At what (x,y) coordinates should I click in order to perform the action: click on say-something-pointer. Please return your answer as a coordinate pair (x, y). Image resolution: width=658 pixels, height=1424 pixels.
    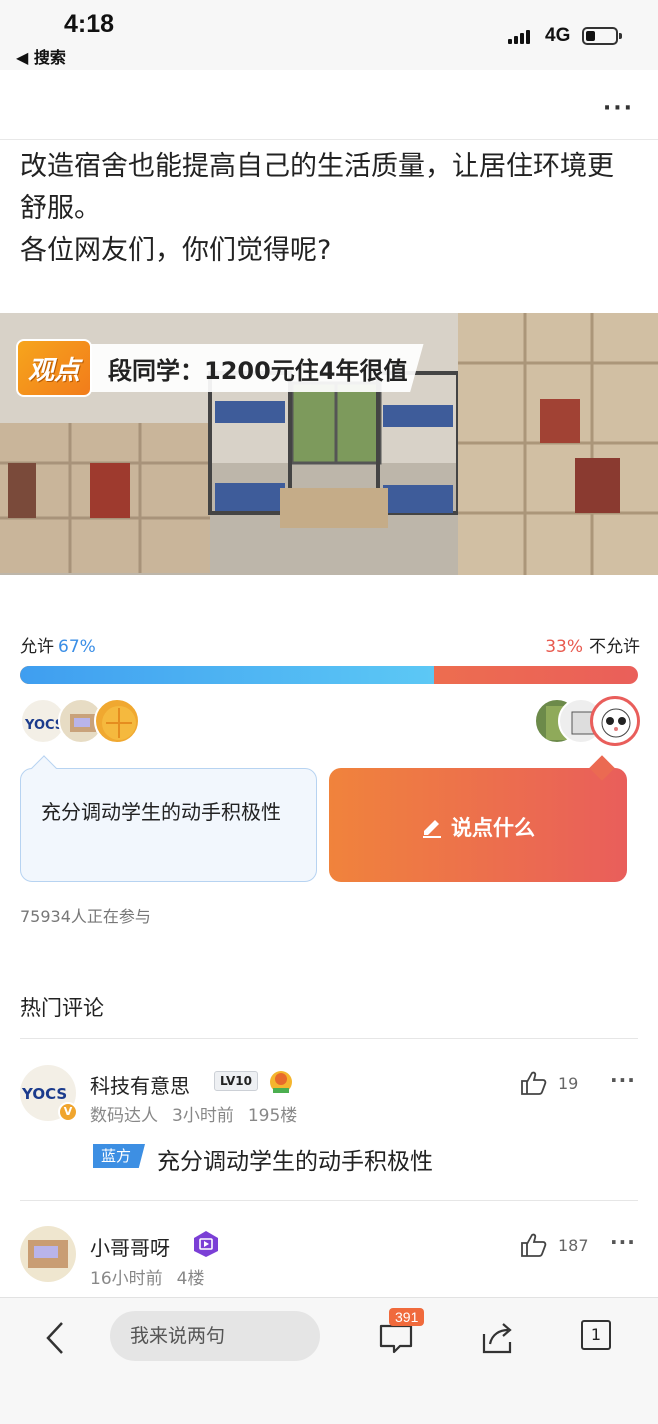
    Looking at the image, I should click on (602, 768).